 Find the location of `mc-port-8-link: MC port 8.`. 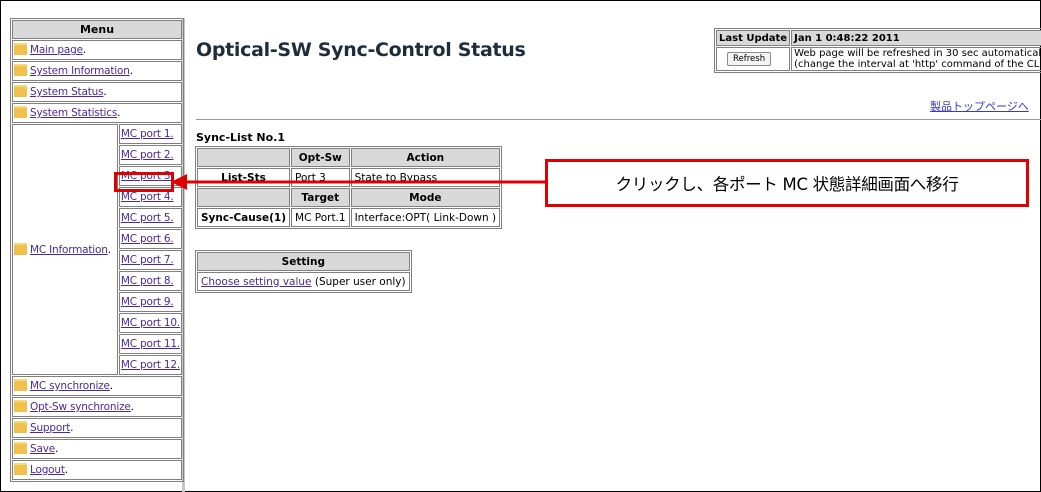

mc-port-8-link: MC port 8. is located at coordinates (147, 281).